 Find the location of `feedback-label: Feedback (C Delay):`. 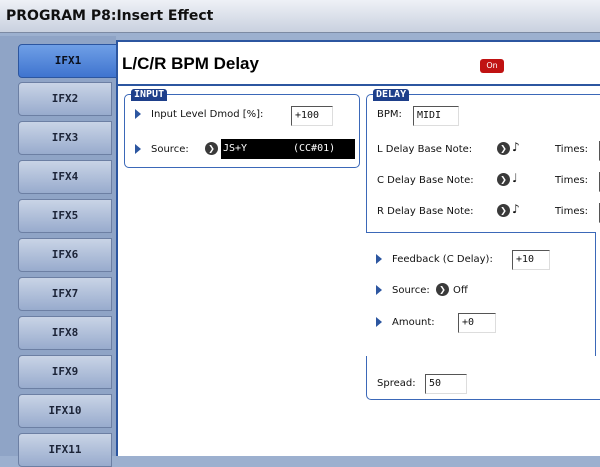

feedback-label: Feedback (C Delay): is located at coordinates (442, 259).